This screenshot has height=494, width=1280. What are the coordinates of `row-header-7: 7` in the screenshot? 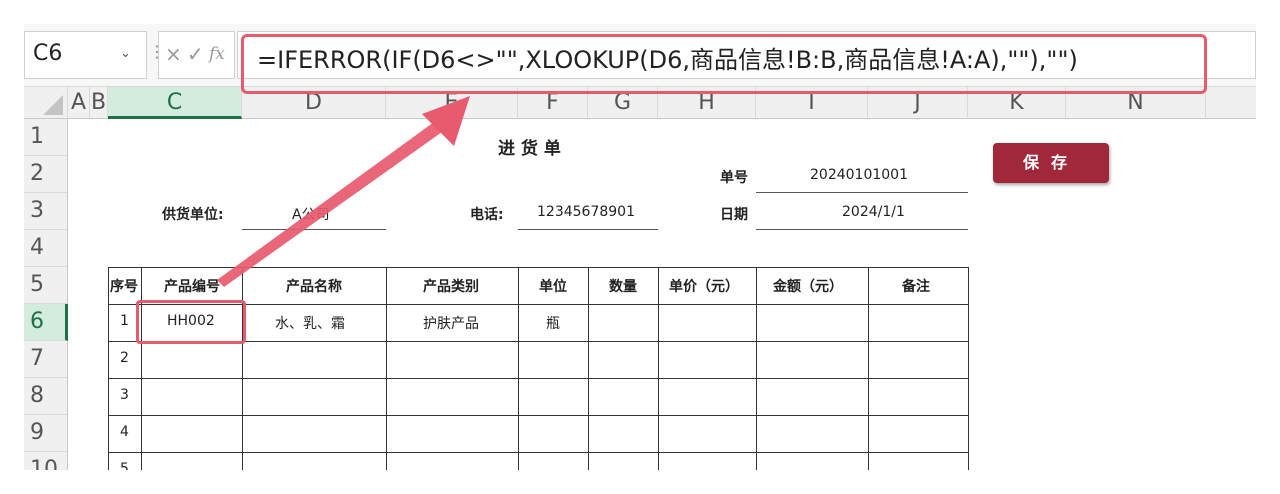 It's located at (46, 359).